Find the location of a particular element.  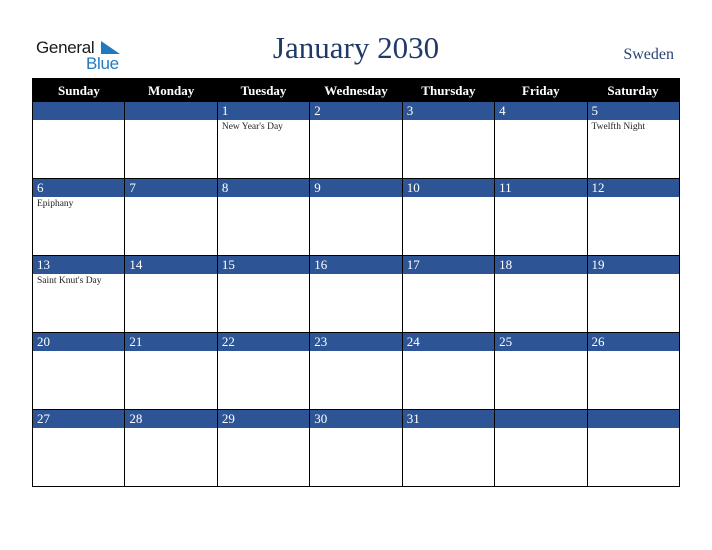

day-number: 15 is located at coordinates (228, 264).